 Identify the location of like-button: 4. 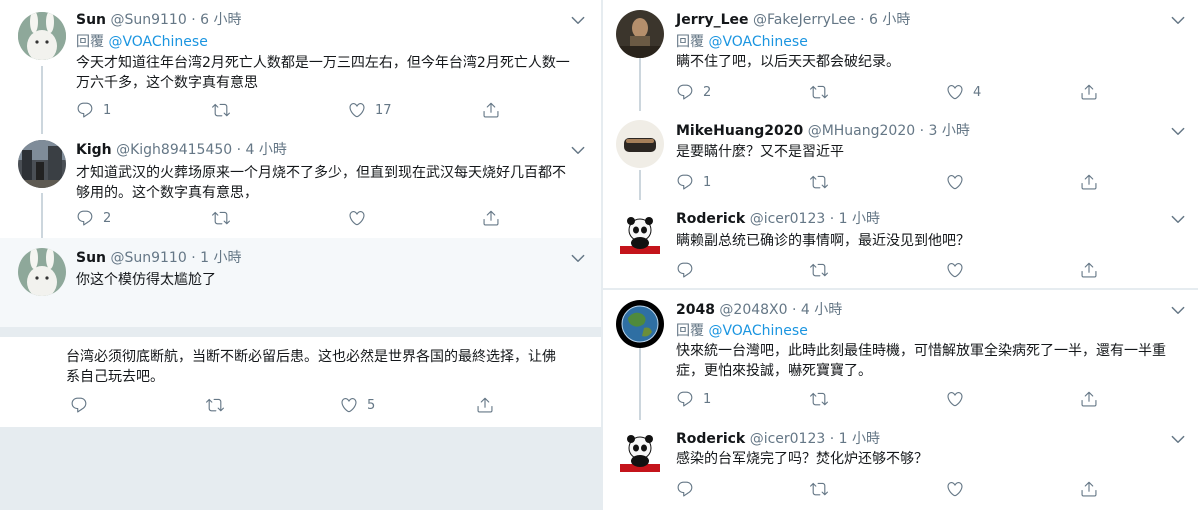
(963, 92).